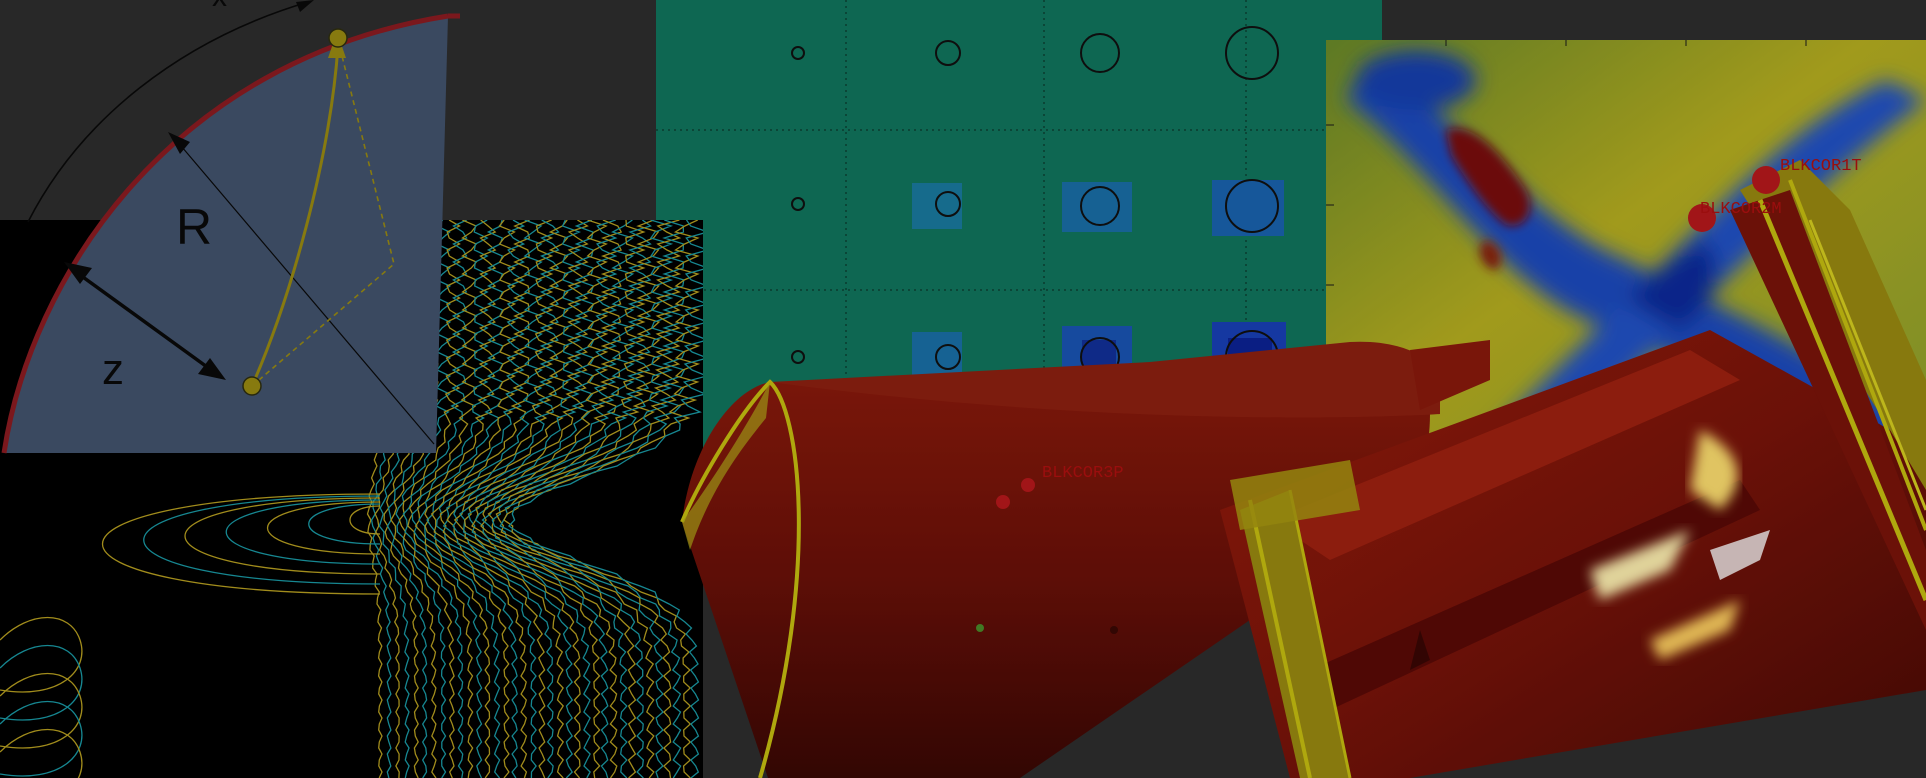  Describe the element at coordinates (1821, 166) in the screenshot. I see `marker-label-blkcor1t: BLKCOR1T` at that location.